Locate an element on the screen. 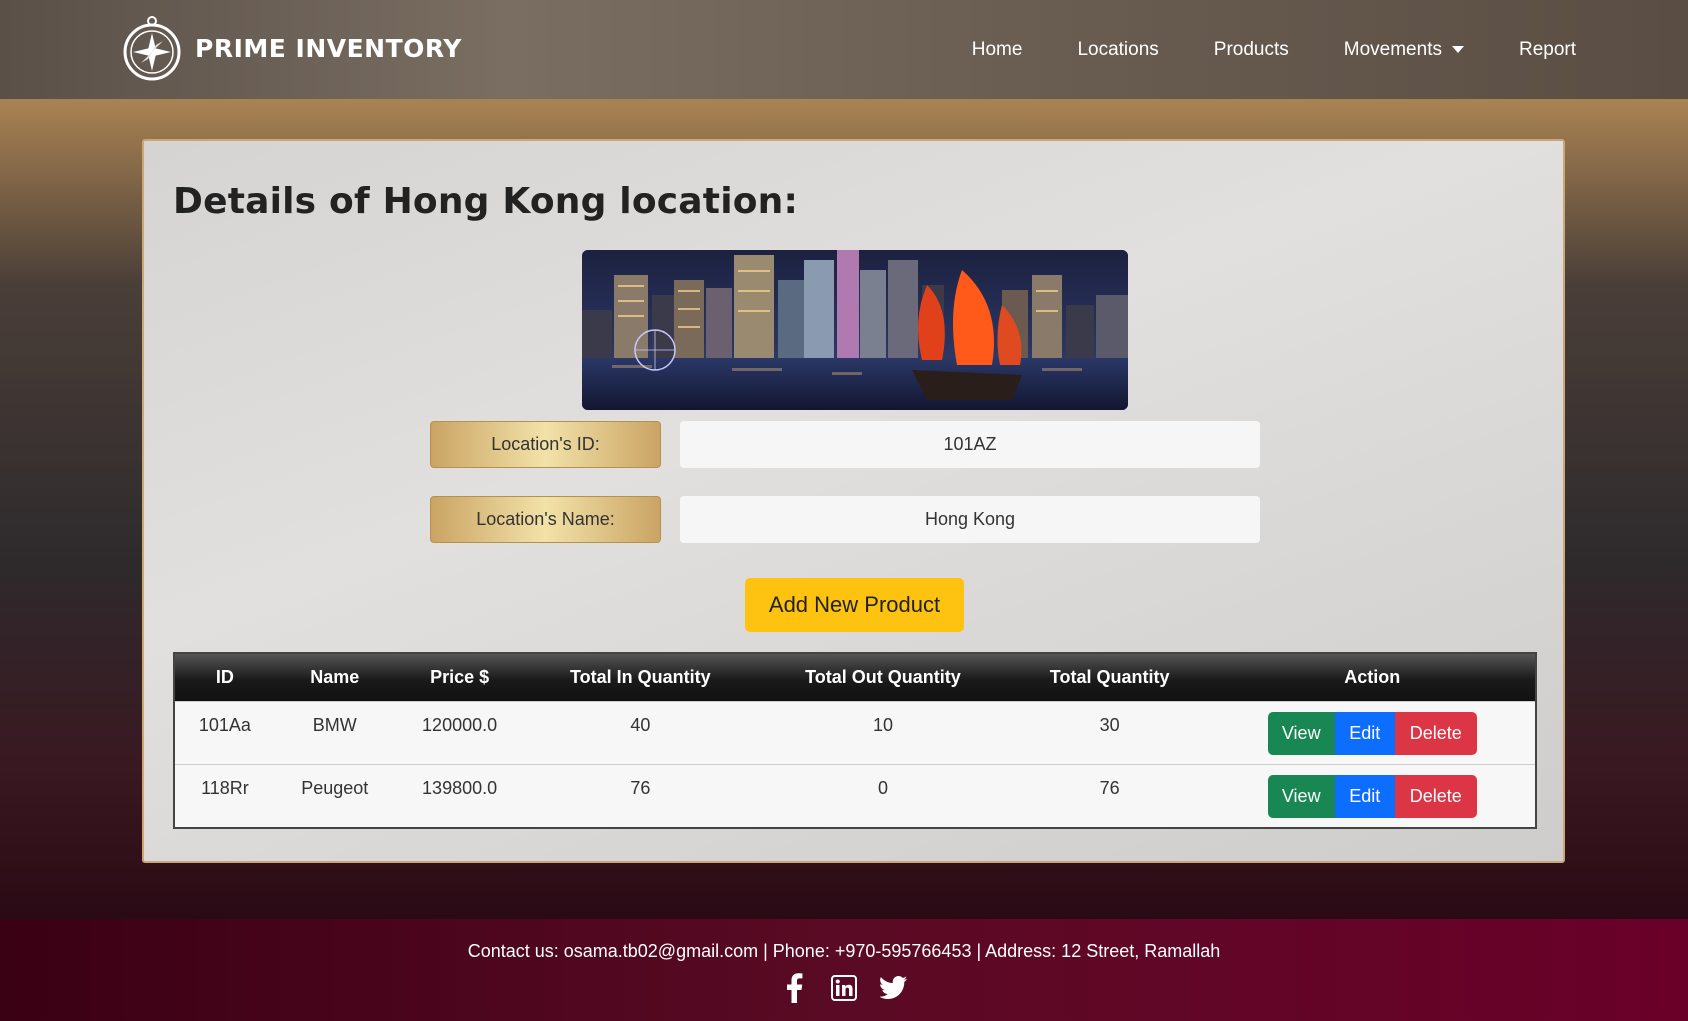  cell-total-out: 10 is located at coordinates (882, 724).